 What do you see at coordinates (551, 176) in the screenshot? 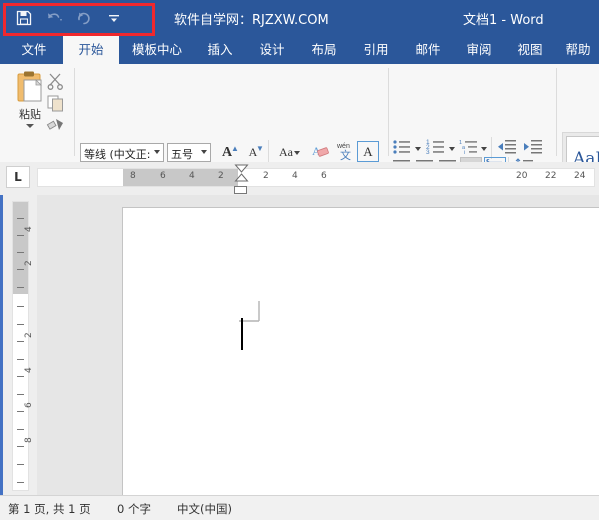
I see `hruler-label-22: 22` at bounding box center [551, 176].